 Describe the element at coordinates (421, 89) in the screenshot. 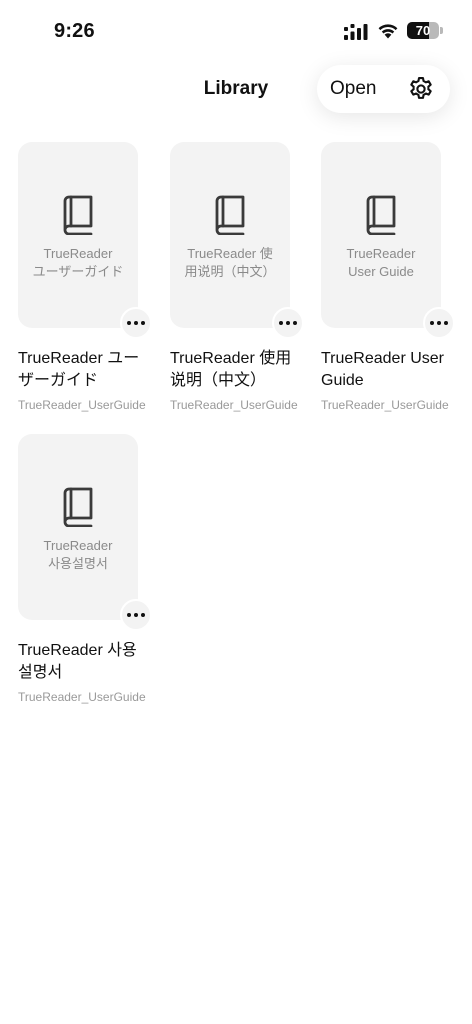

I see `gear-icon` at that location.